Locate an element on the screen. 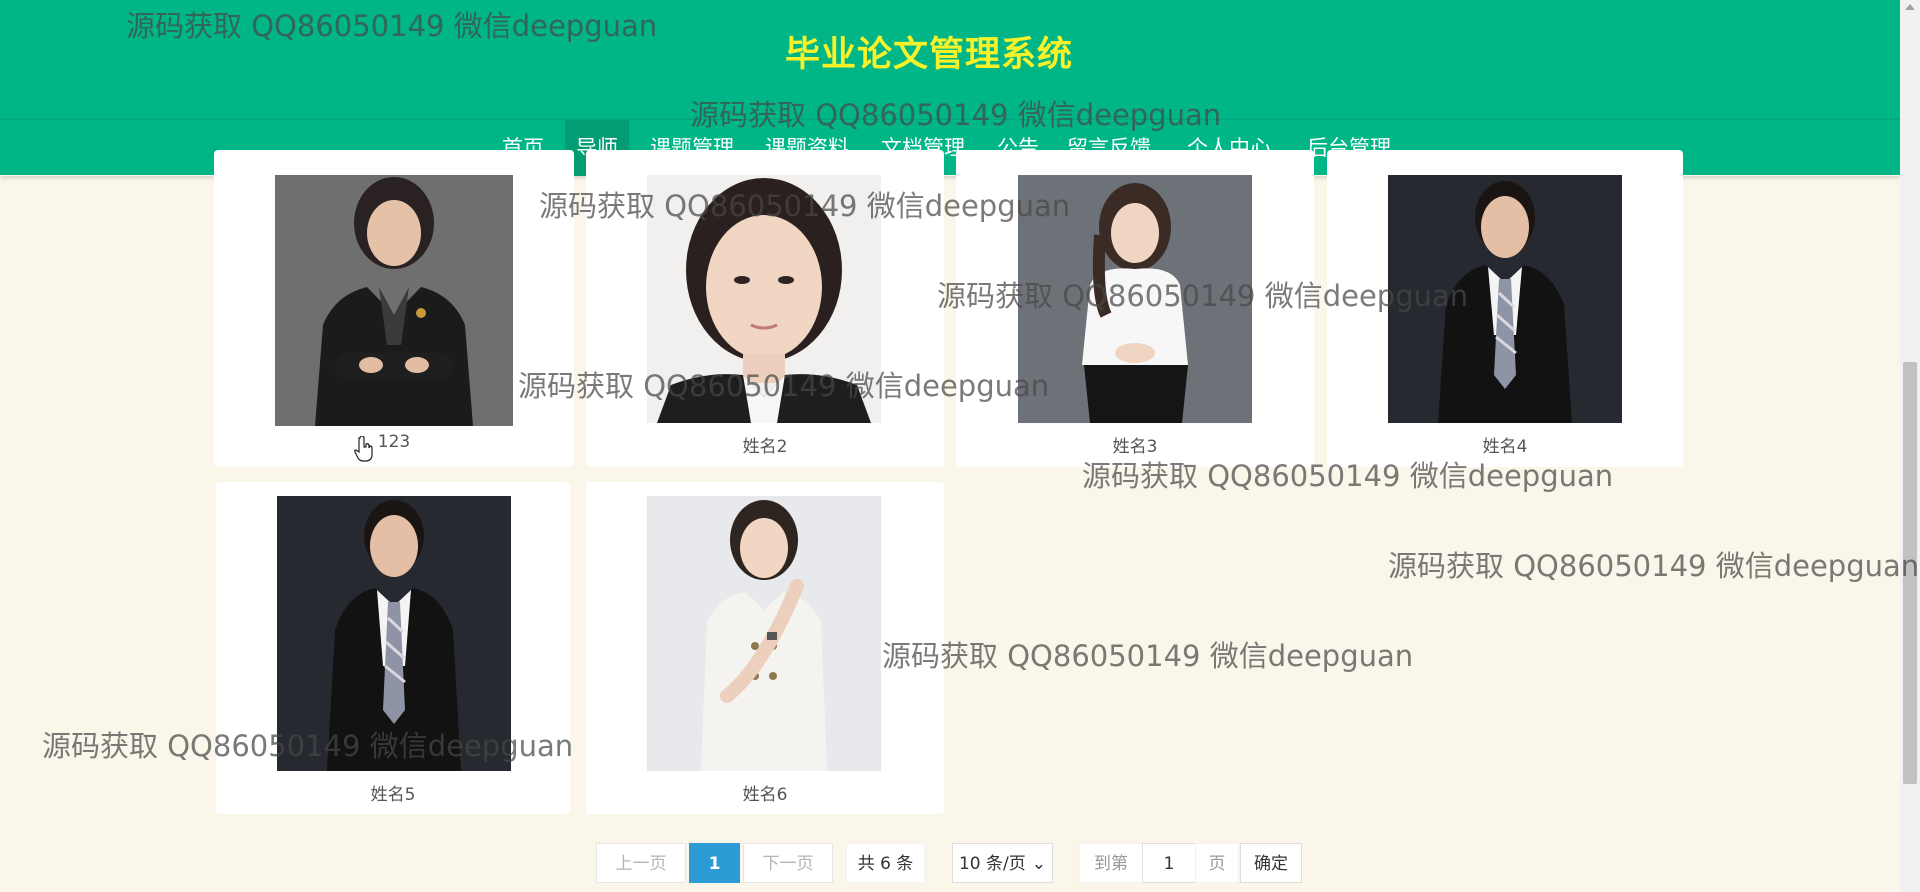  page-size-select: 10 条/页 ⌄ is located at coordinates (1002, 863).